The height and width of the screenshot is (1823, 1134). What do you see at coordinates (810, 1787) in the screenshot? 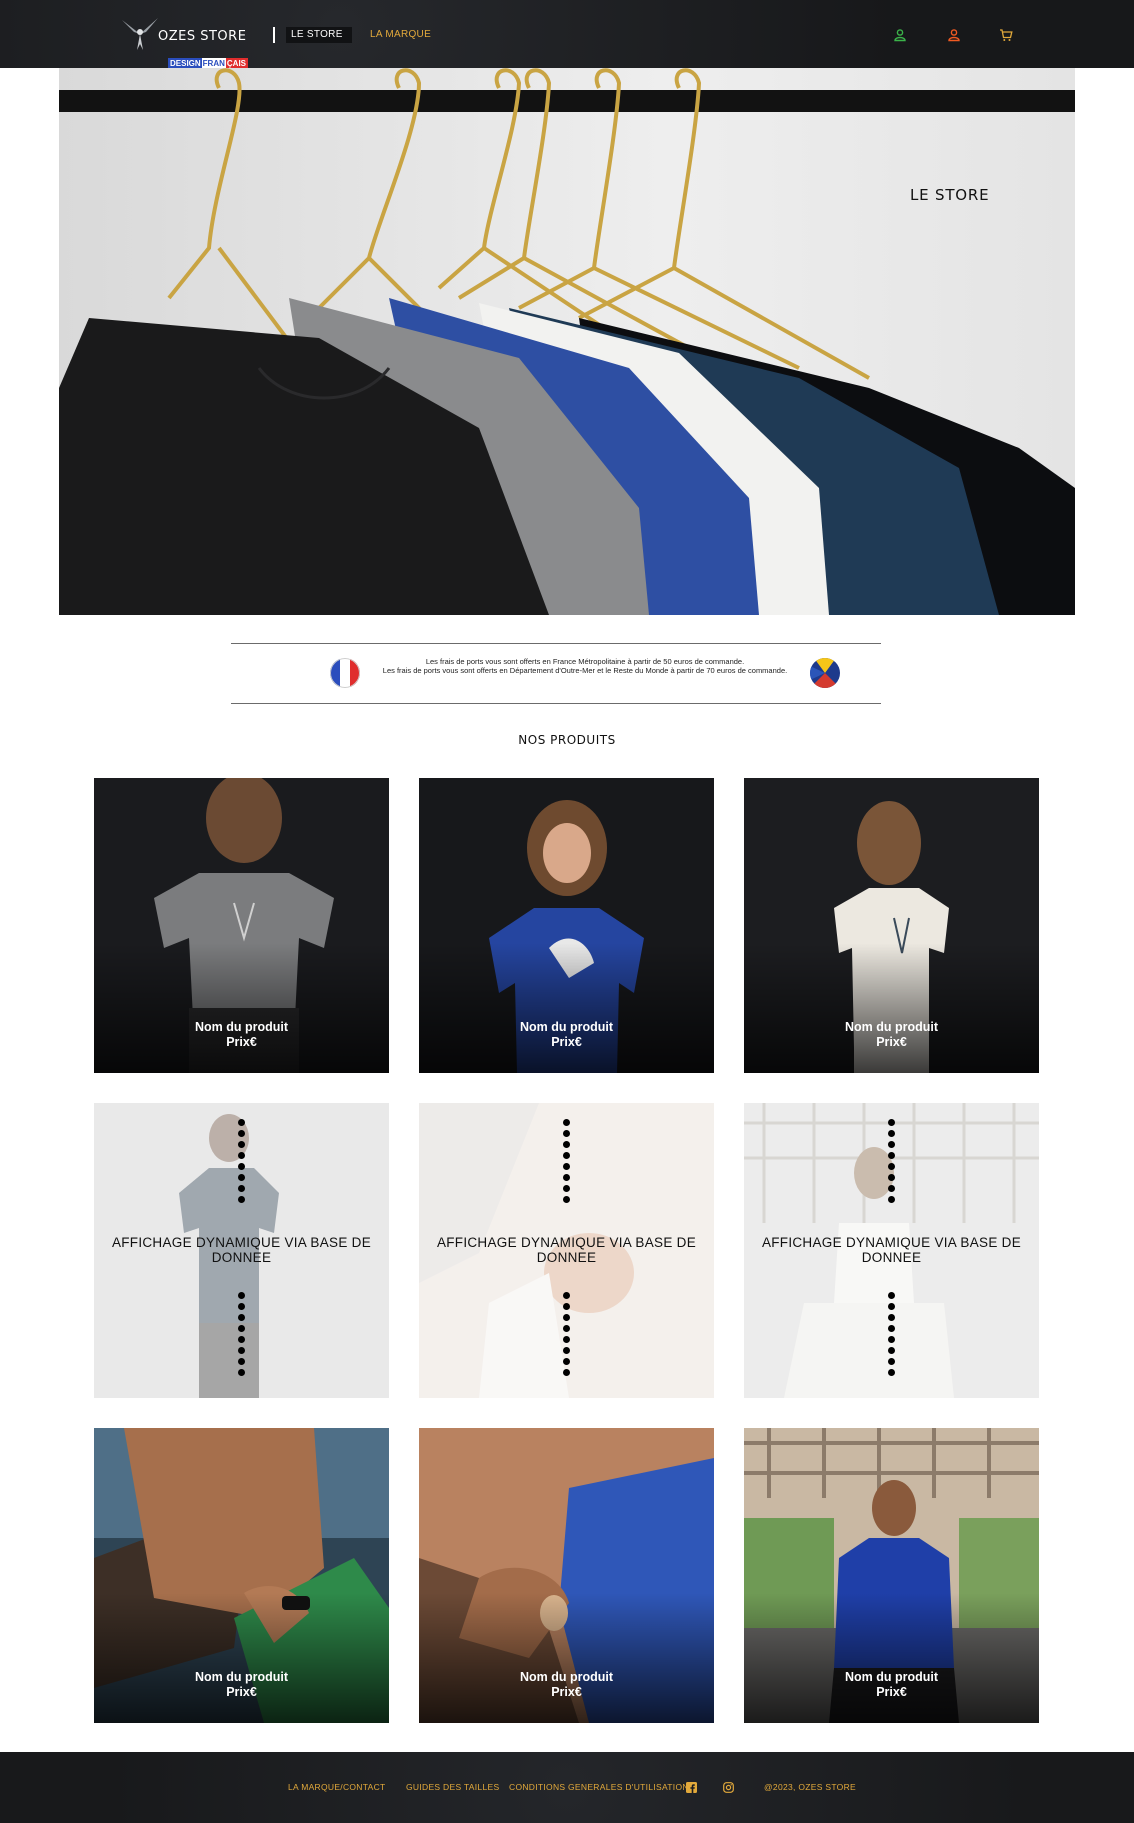
I see `footer-copyright: @2023, OZES STORE` at bounding box center [810, 1787].